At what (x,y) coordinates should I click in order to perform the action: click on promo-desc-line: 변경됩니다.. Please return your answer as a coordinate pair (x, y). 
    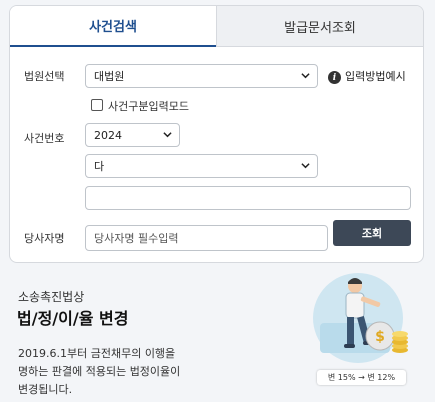
    Looking at the image, I should click on (45, 389).